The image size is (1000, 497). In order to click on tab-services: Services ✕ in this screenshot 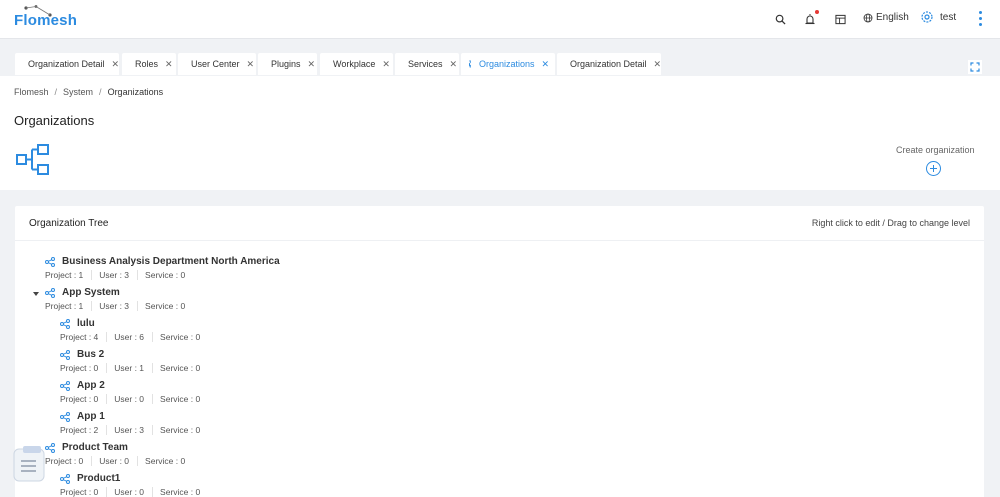, I will do `click(427, 64)`.